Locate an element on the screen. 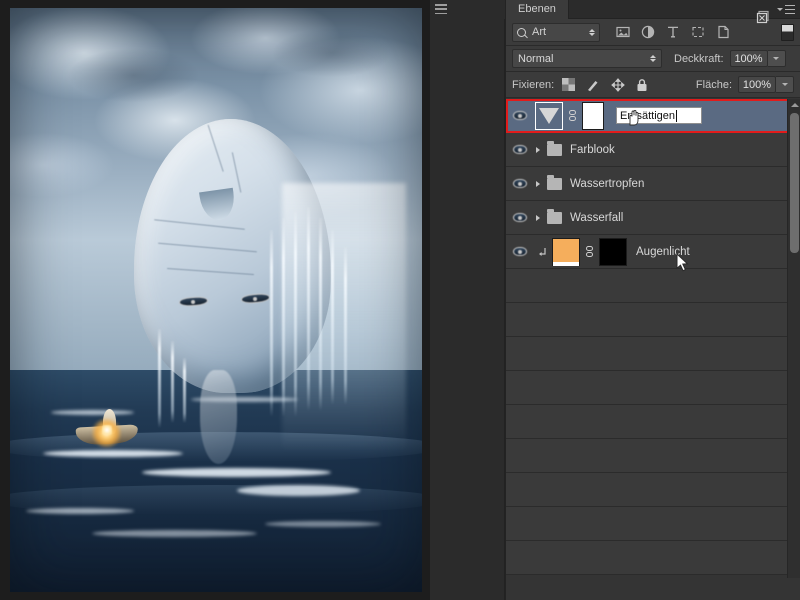 The width and height of the screenshot is (800, 600). layer-name-label: Farblook is located at coordinates (592, 149).